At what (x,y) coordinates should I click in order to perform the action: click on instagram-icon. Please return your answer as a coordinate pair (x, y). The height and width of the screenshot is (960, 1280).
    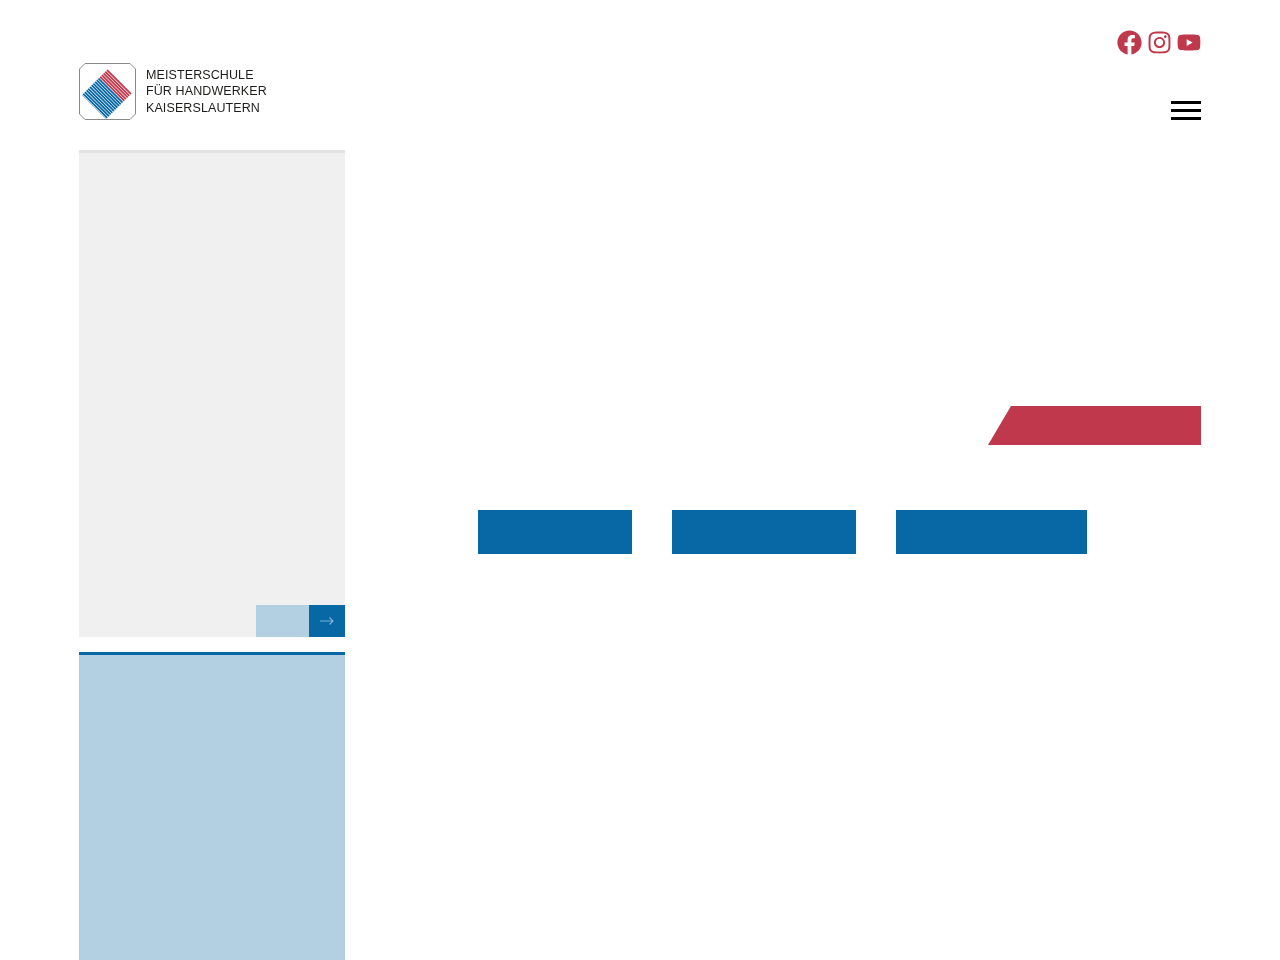
    Looking at the image, I should click on (1159, 42).